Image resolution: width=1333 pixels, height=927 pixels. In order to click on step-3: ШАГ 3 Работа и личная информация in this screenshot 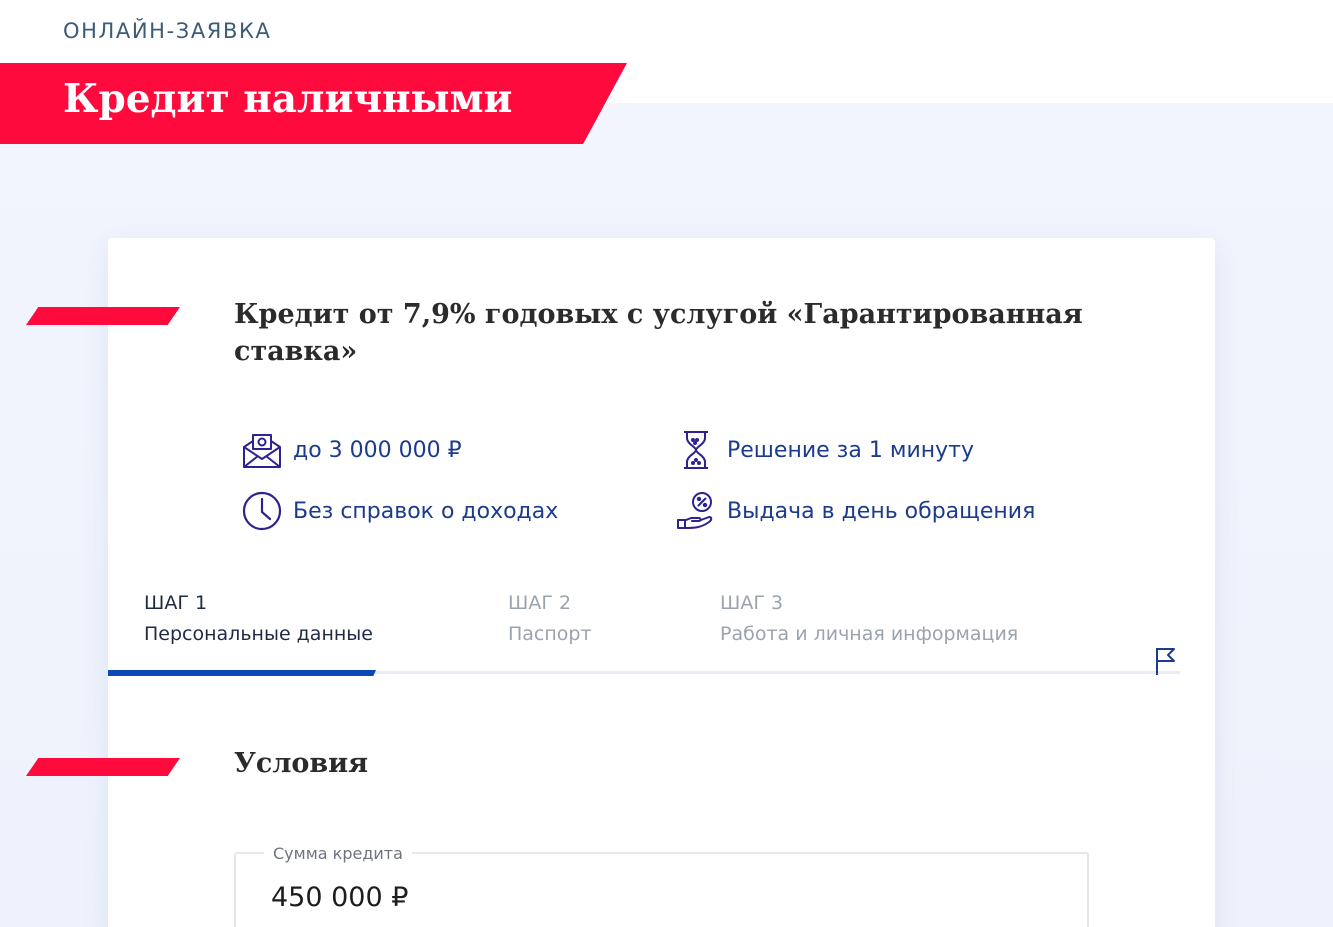, I will do `click(869, 621)`.